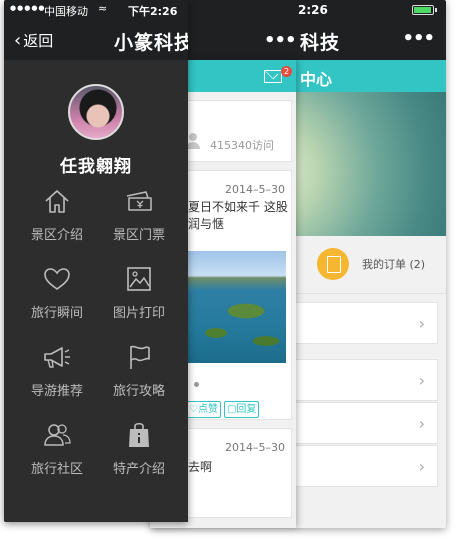  What do you see at coordinates (236, 307) in the screenshot?
I see `post-photo` at bounding box center [236, 307].